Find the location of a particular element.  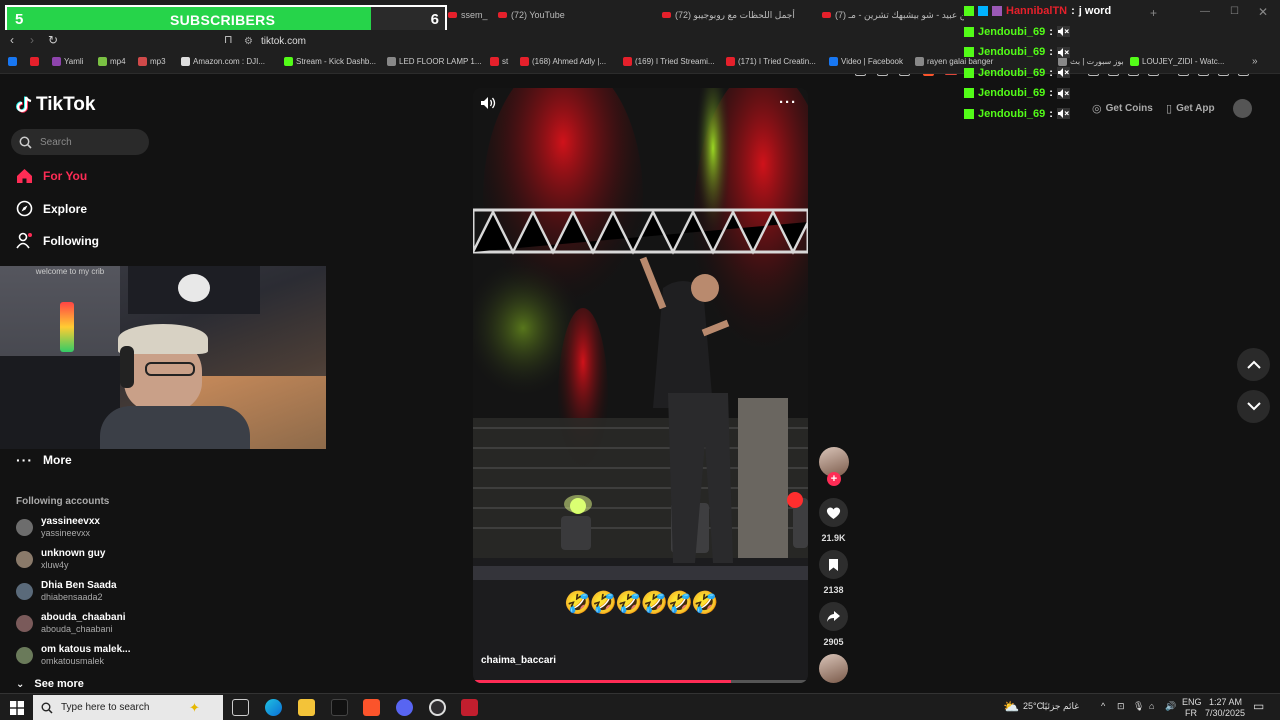

obs-icon is located at coordinates (437, 707).